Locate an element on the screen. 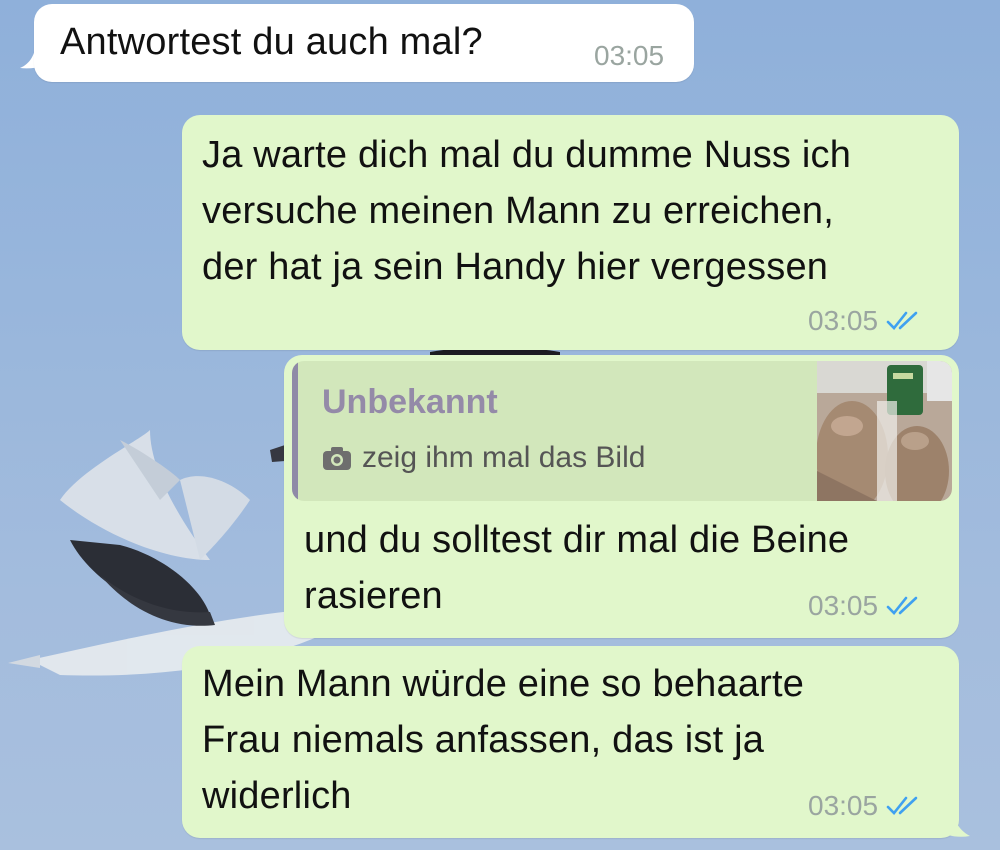 Image resolution: width=1000 pixels, height=850 pixels. message-line: der hat ja sein Handy hier vergessen is located at coordinates (515, 267).